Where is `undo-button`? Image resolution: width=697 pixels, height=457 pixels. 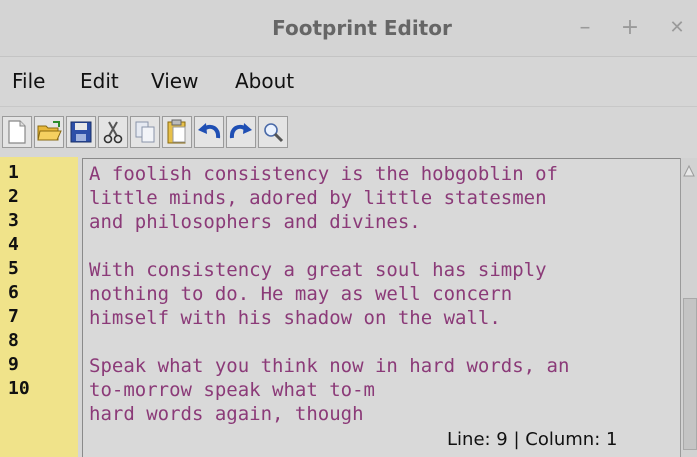 undo-button is located at coordinates (209, 132).